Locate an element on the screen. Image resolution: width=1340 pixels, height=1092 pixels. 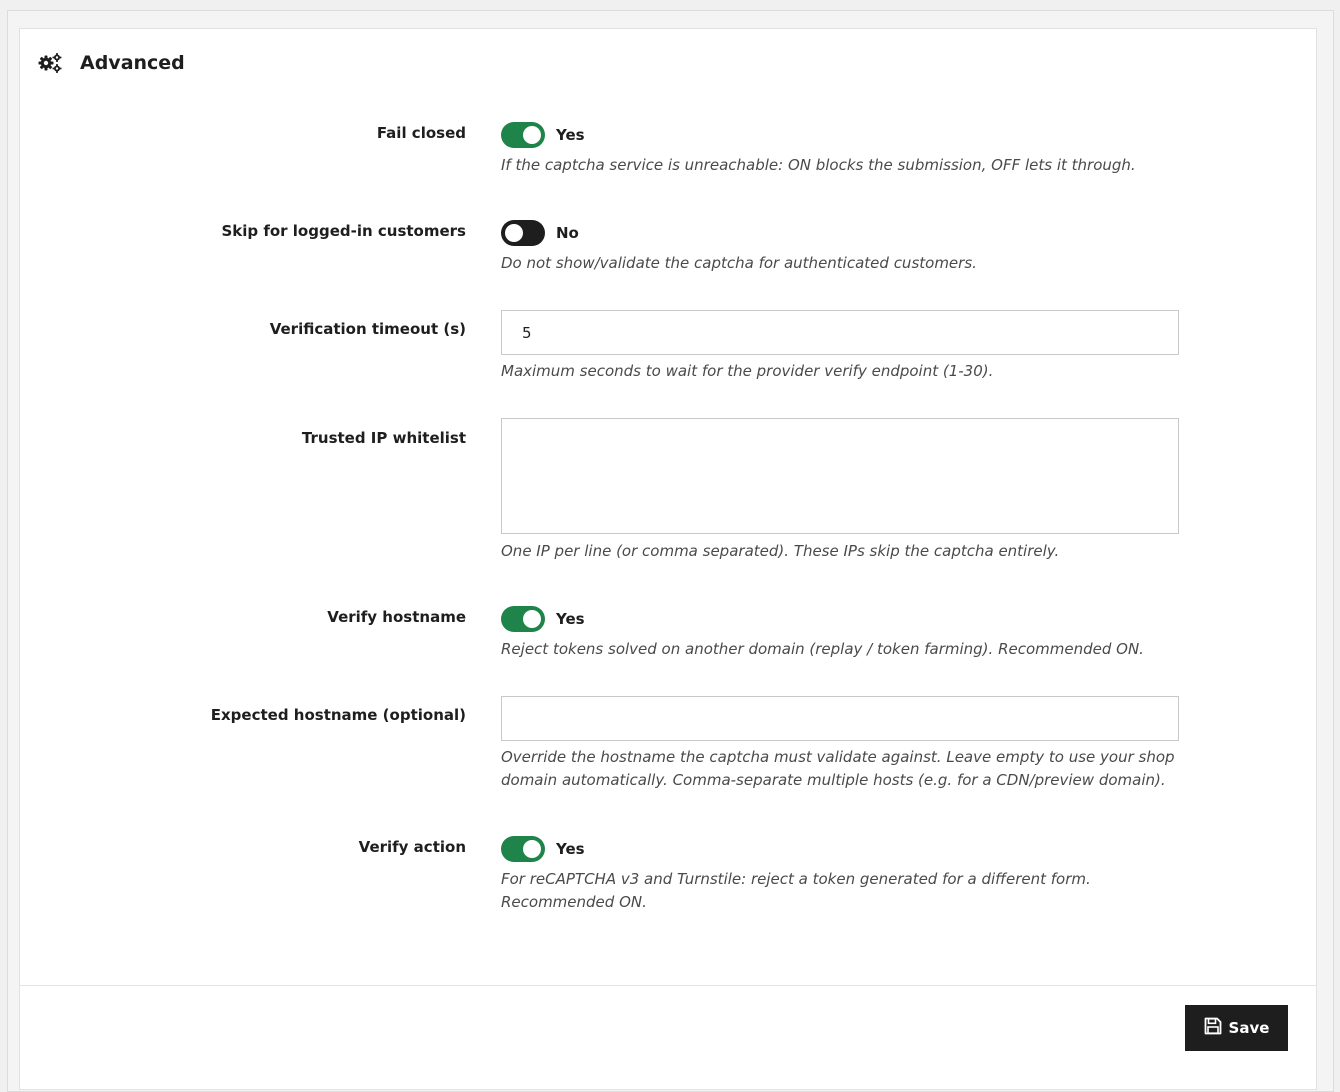
verify-action-state: Yes is located at coordinates (570, 849).